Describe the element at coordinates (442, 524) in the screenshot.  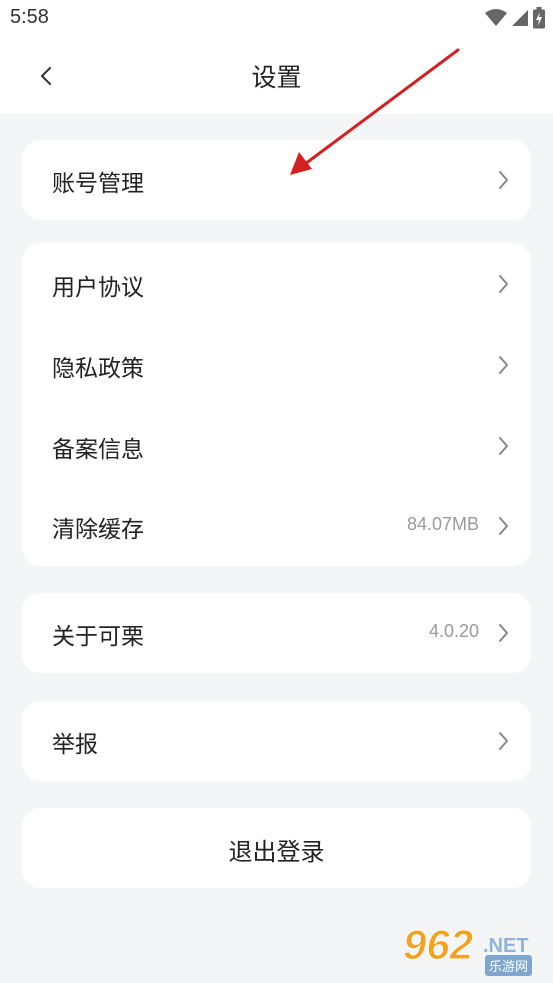
I see `cache-size-value: 84.07MB` at that location.